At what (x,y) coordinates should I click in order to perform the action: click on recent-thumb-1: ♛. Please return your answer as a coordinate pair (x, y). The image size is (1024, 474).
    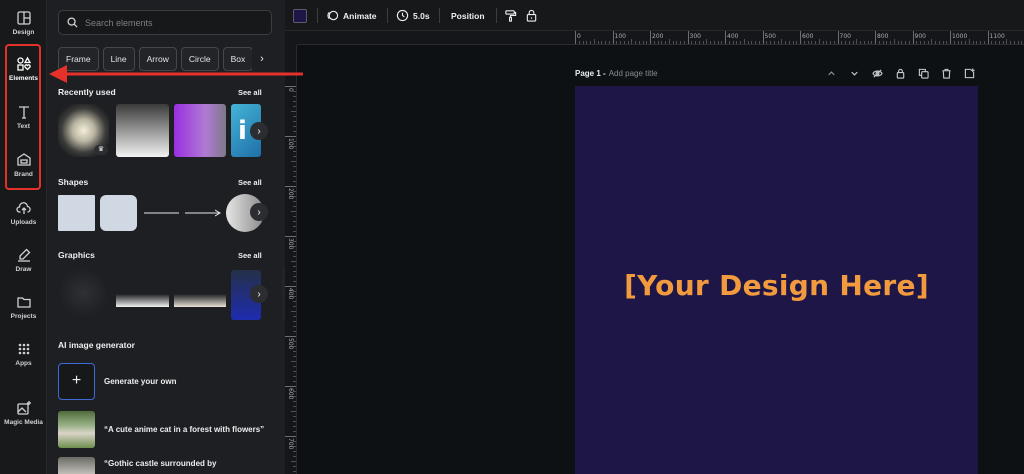
    Looking at the image, I should click on (83, 130).